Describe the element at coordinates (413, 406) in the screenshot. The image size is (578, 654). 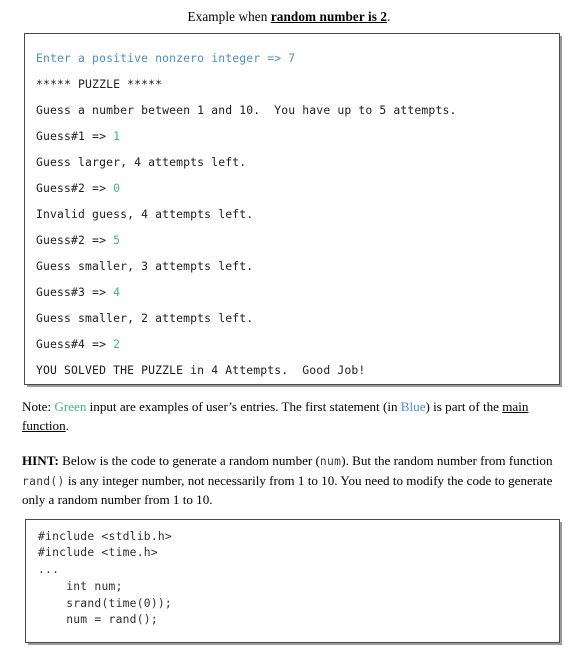
I see `note-blue-word: Blue` at that location.